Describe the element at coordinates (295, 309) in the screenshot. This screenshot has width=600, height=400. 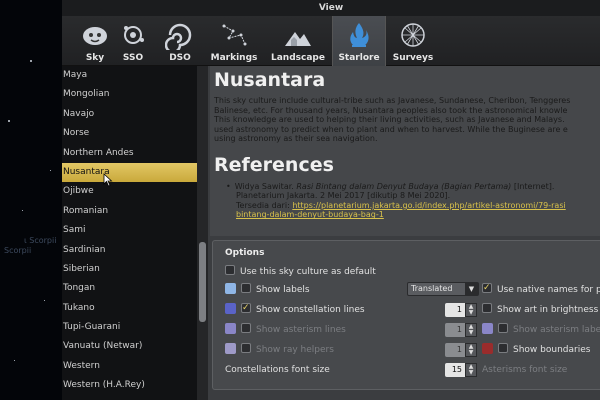
I see `constellation-lines-option: Show constellation lines` at that location.